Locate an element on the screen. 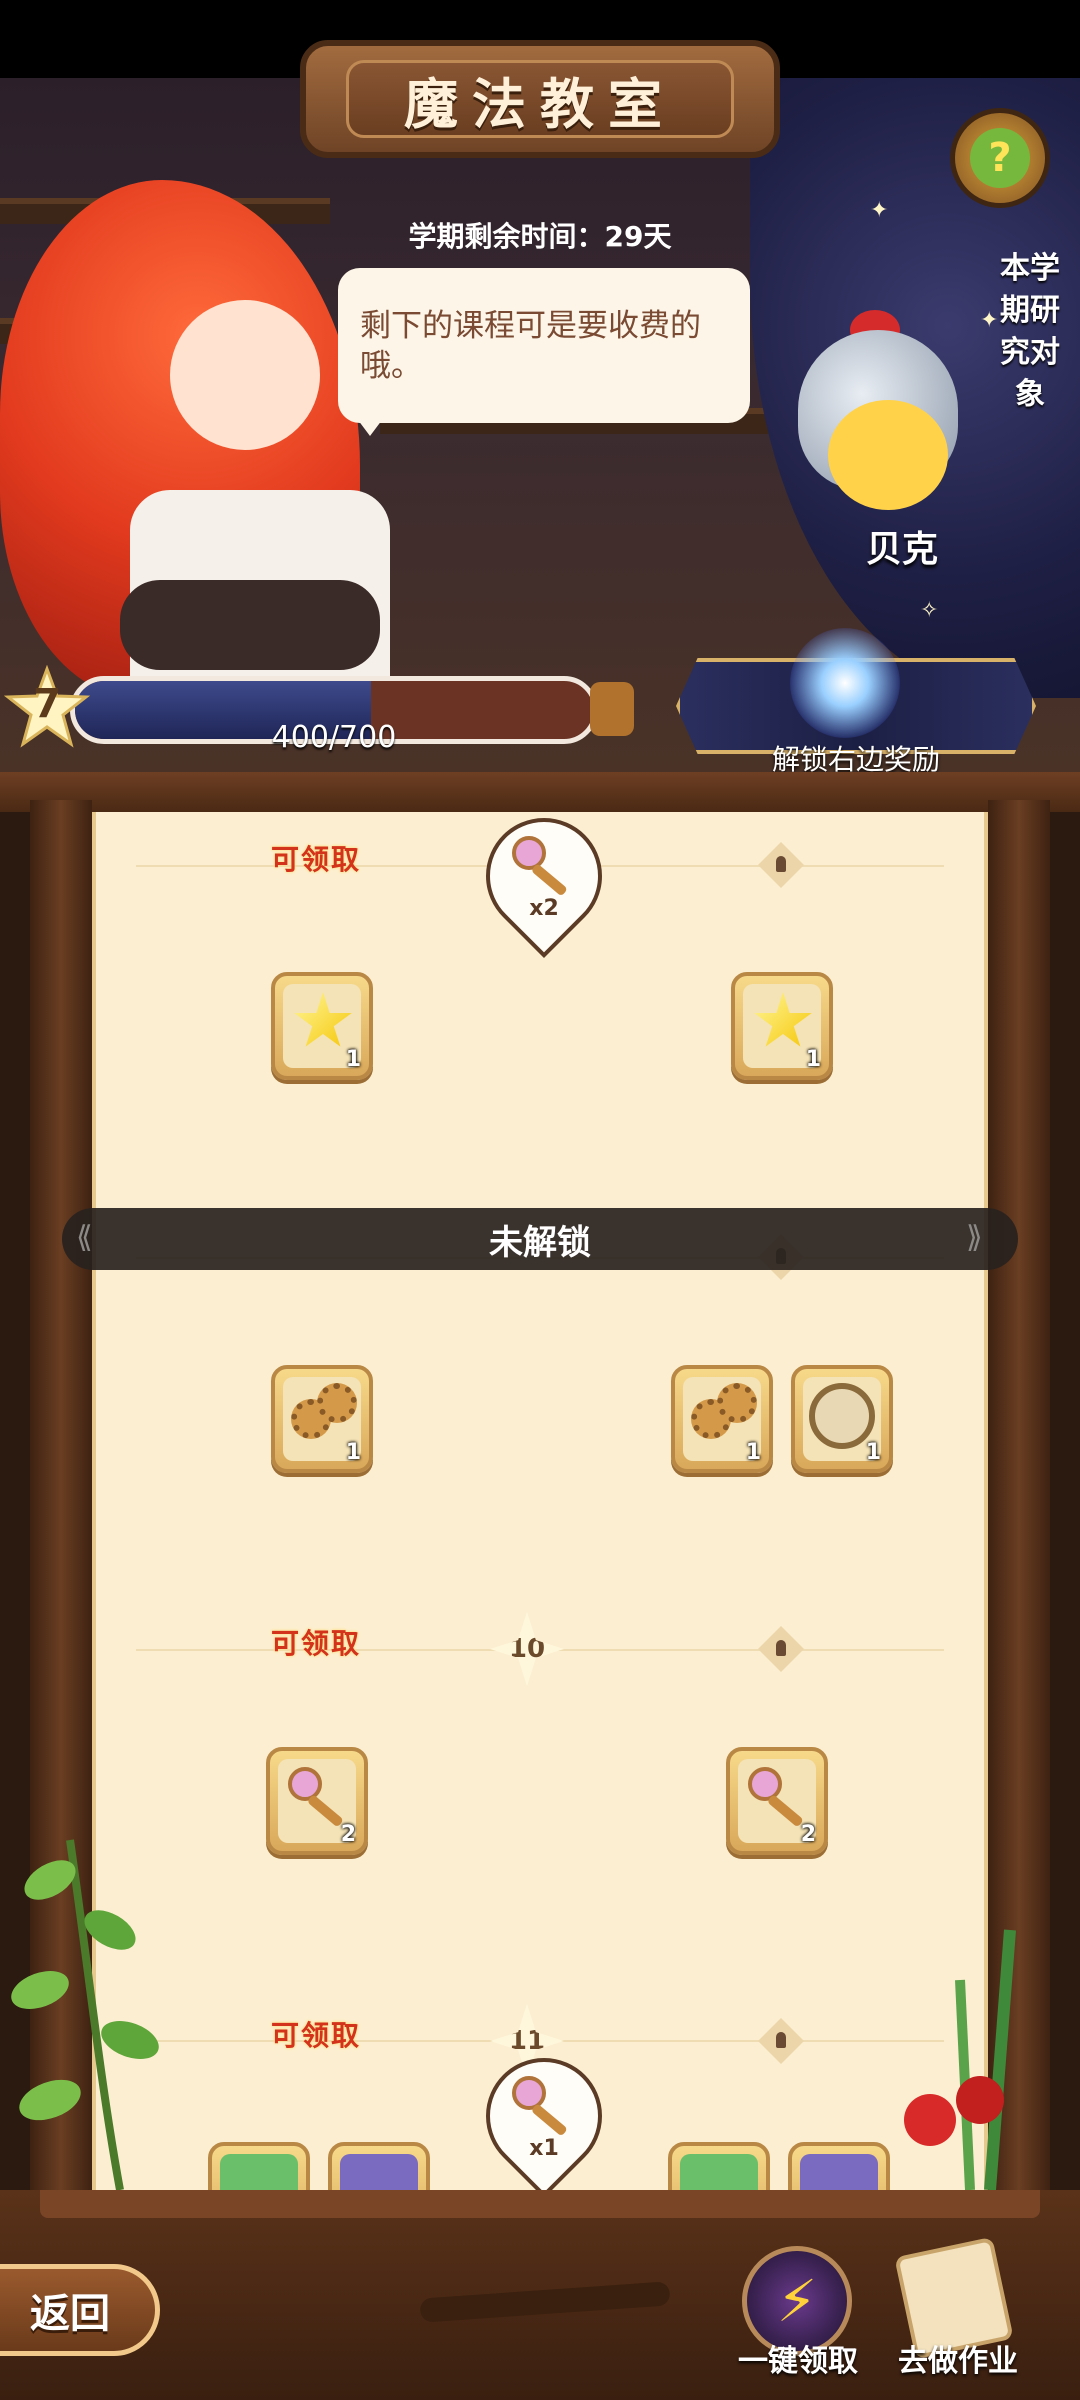 This screenshot has width=1080, height=2400. back-label: 返回 is located at coordinates (70, 2314).